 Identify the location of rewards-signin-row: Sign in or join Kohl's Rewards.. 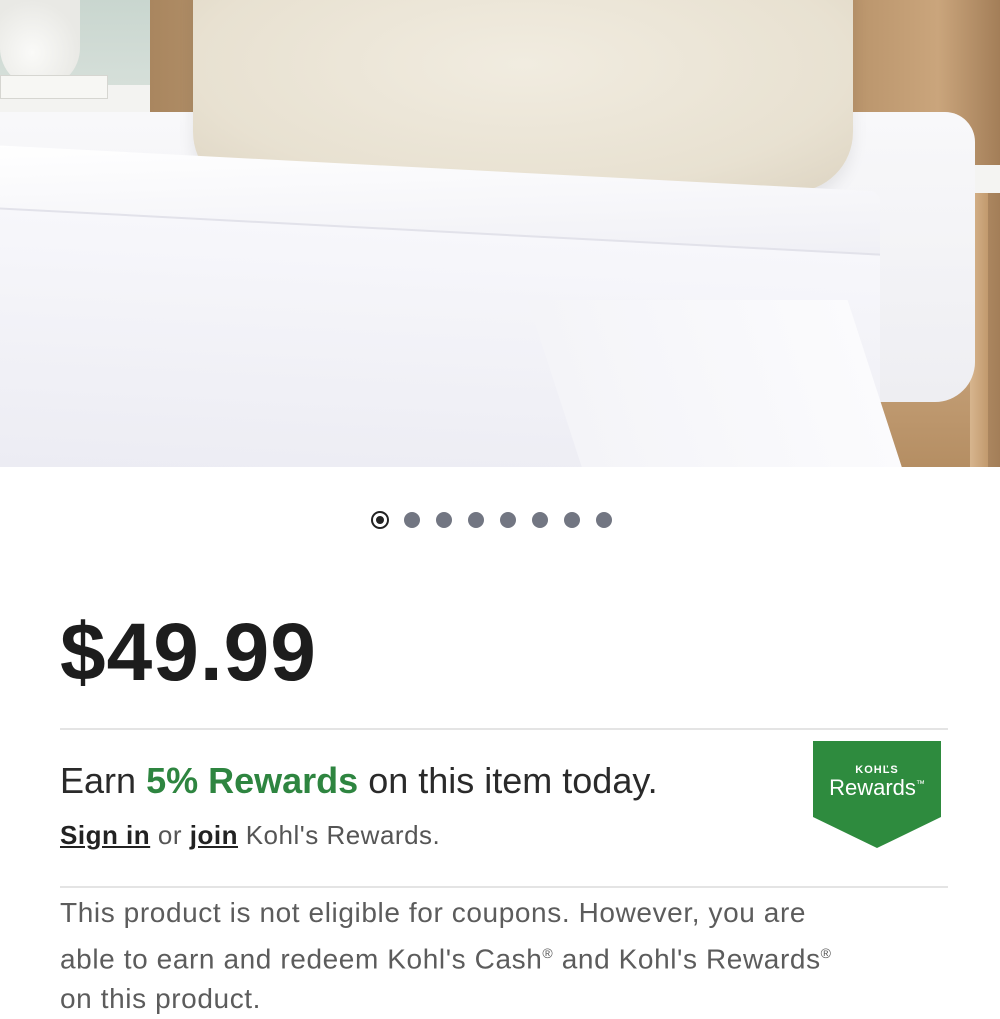
(250, 835).